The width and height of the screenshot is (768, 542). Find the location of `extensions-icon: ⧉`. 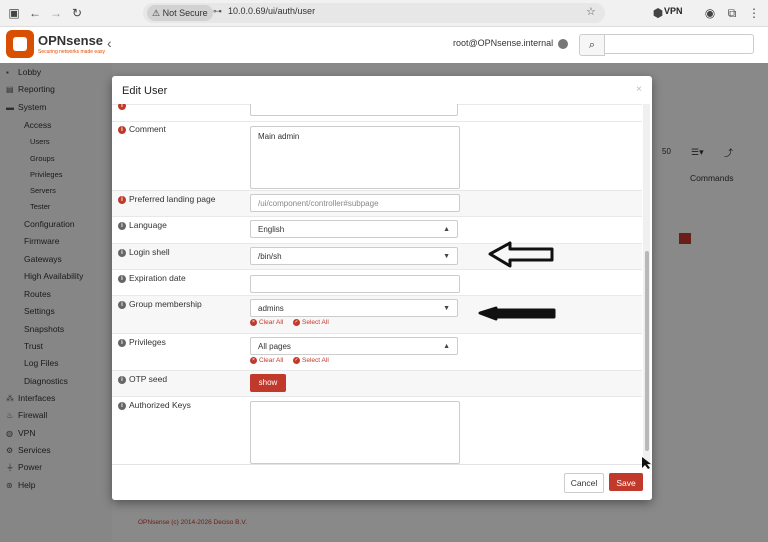

extensions-icon: ⧉ is located at coordinates (732, 13).